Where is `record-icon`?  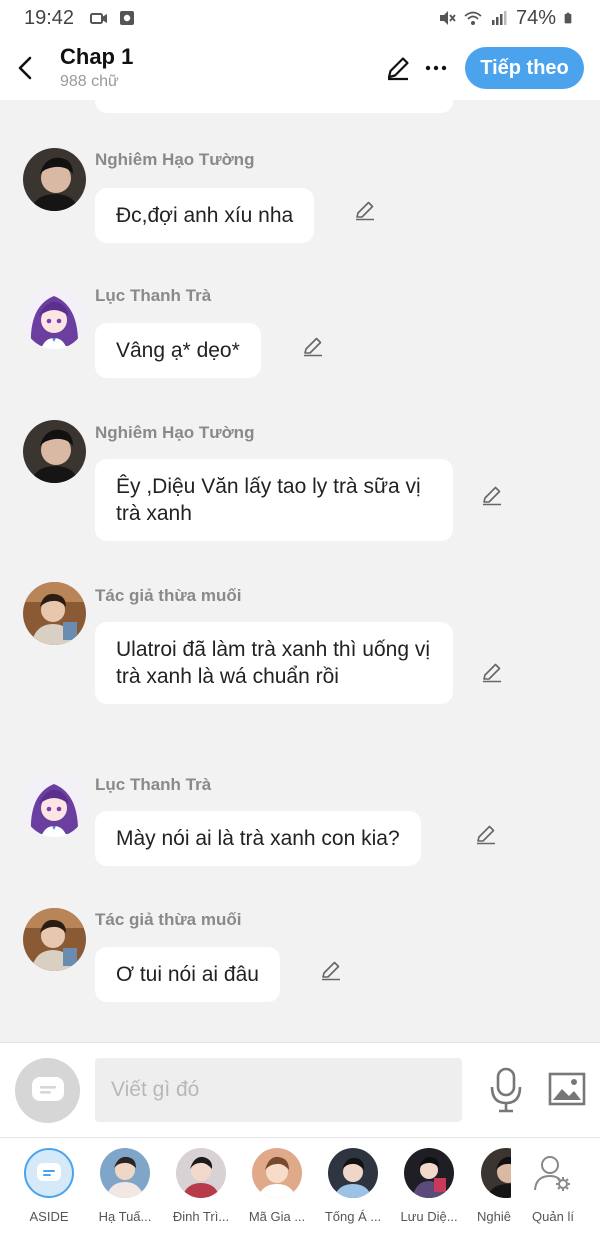 record-icon is located at coordinates (127, 18).